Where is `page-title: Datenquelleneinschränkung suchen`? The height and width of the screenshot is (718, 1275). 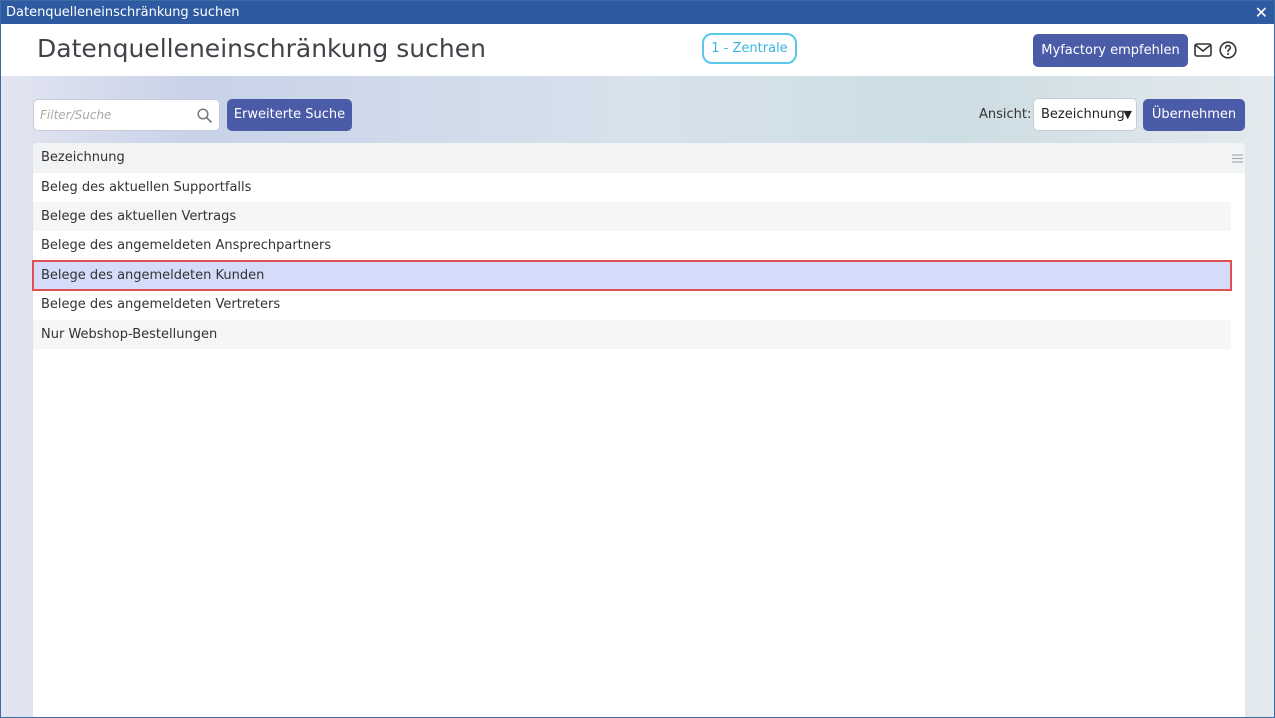 page-title: Datenquelleneinschränkung suchen is located at coordinates (261, 48).